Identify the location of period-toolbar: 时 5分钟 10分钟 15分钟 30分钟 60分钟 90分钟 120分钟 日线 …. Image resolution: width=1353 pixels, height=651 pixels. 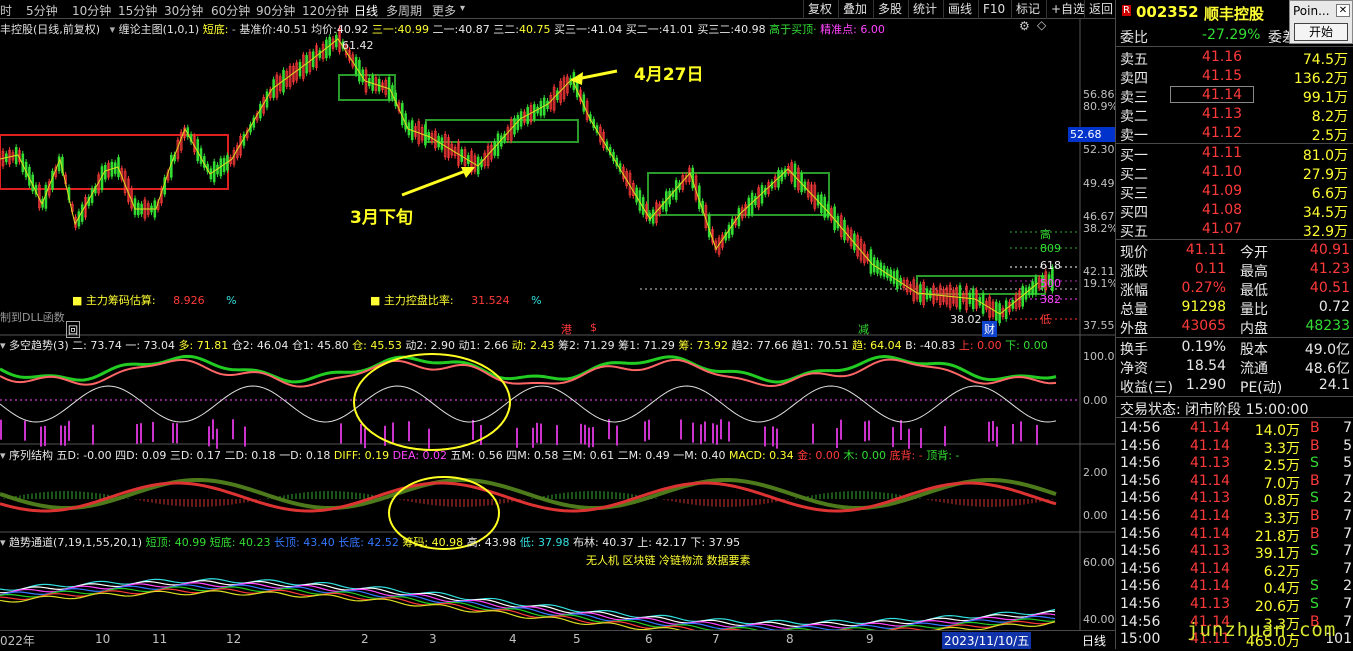
(557, 9).